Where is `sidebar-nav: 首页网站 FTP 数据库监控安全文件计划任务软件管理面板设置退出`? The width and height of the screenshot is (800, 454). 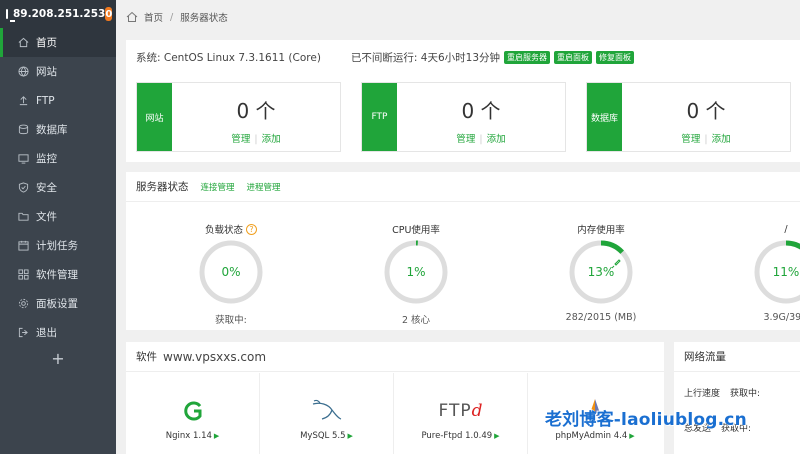
sidebar-nav: 首页网站 FTP 数据库监控安全文件计划任务软件管理面板设置退出 is located at coordinates (58, 187).